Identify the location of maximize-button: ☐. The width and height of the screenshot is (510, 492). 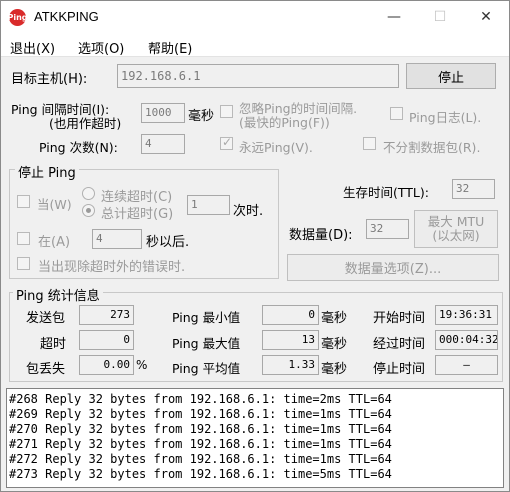
(440, 17).